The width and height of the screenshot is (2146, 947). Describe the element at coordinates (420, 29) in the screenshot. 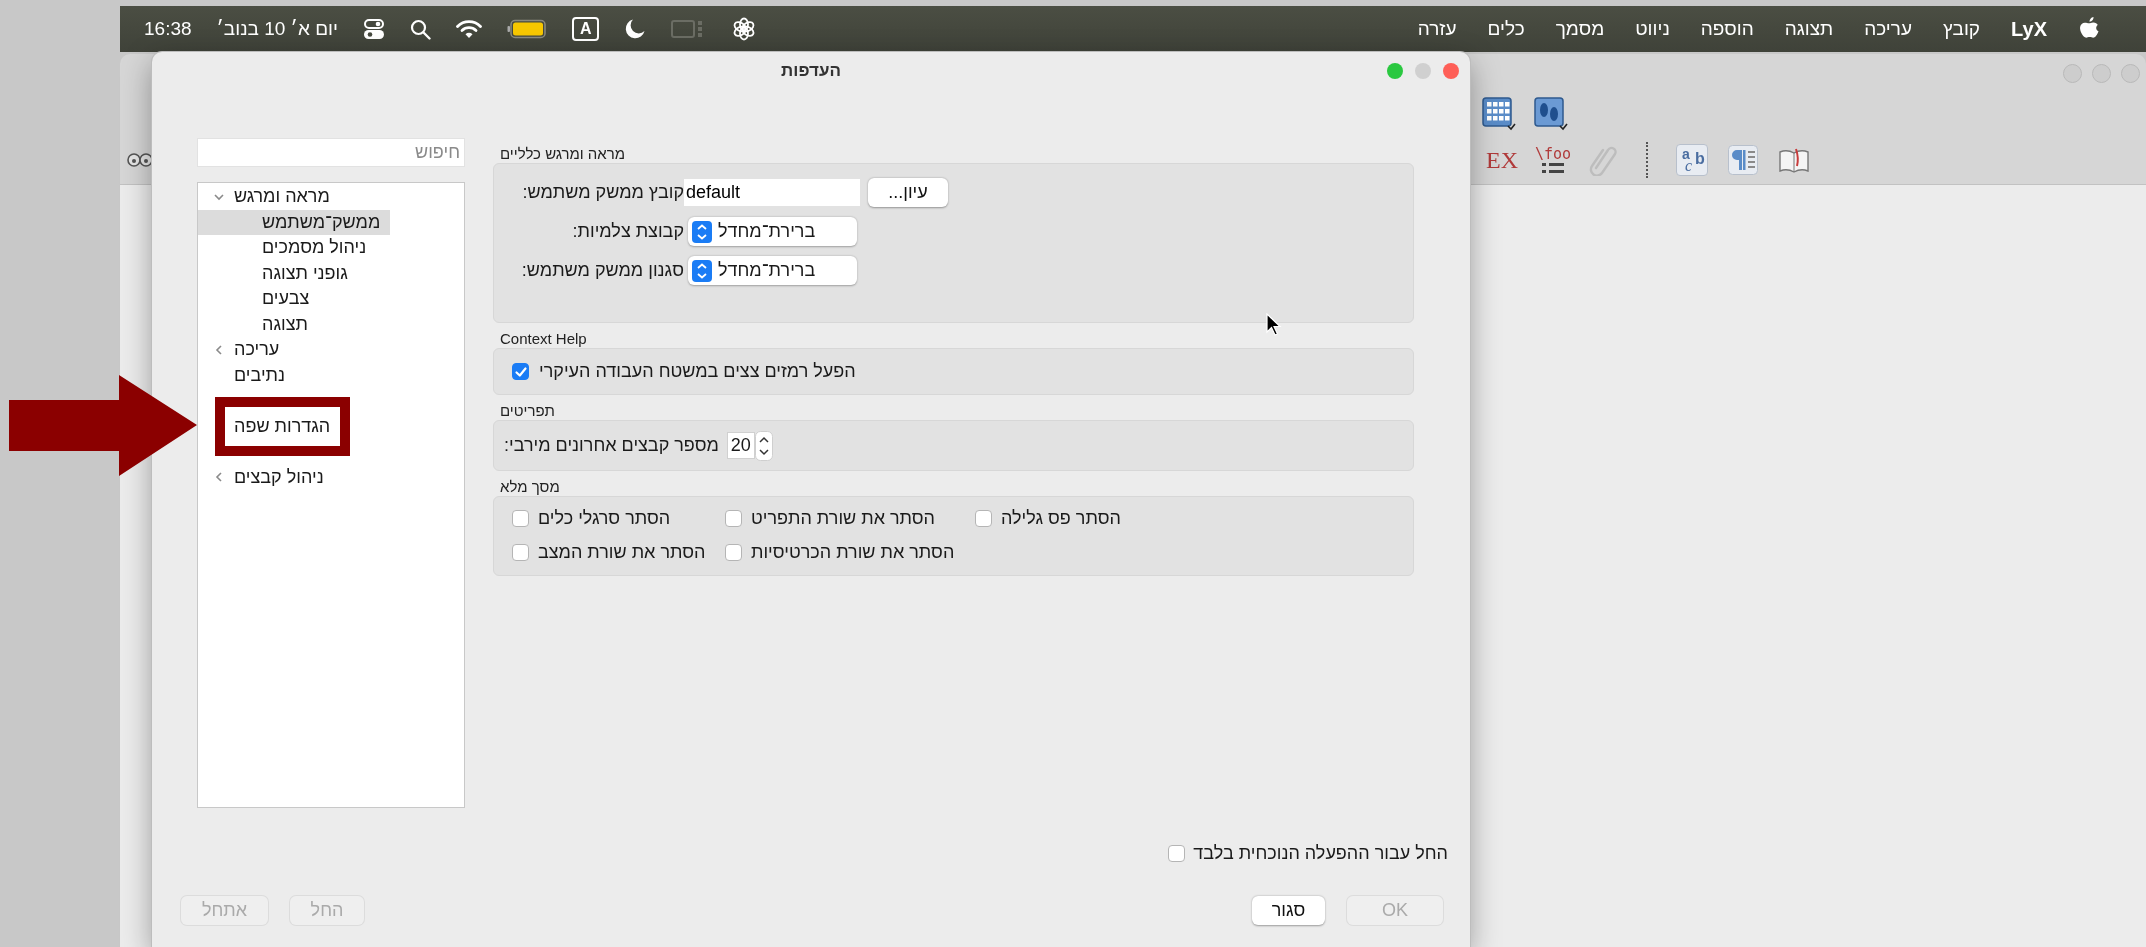

I see `search-icon` at that location.